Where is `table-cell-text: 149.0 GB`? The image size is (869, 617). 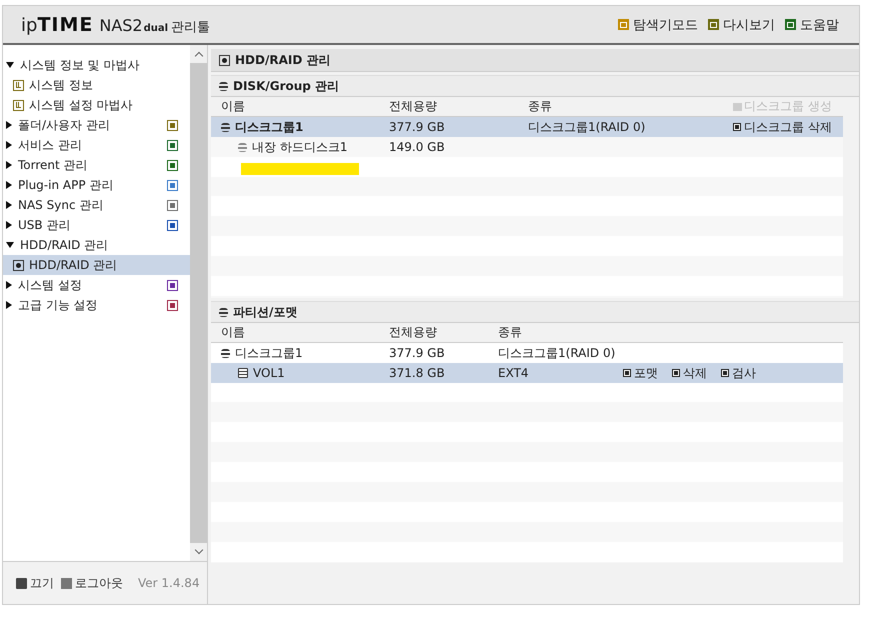
table-cell-text: 149.0 GB is located at coordinates (417, 147).